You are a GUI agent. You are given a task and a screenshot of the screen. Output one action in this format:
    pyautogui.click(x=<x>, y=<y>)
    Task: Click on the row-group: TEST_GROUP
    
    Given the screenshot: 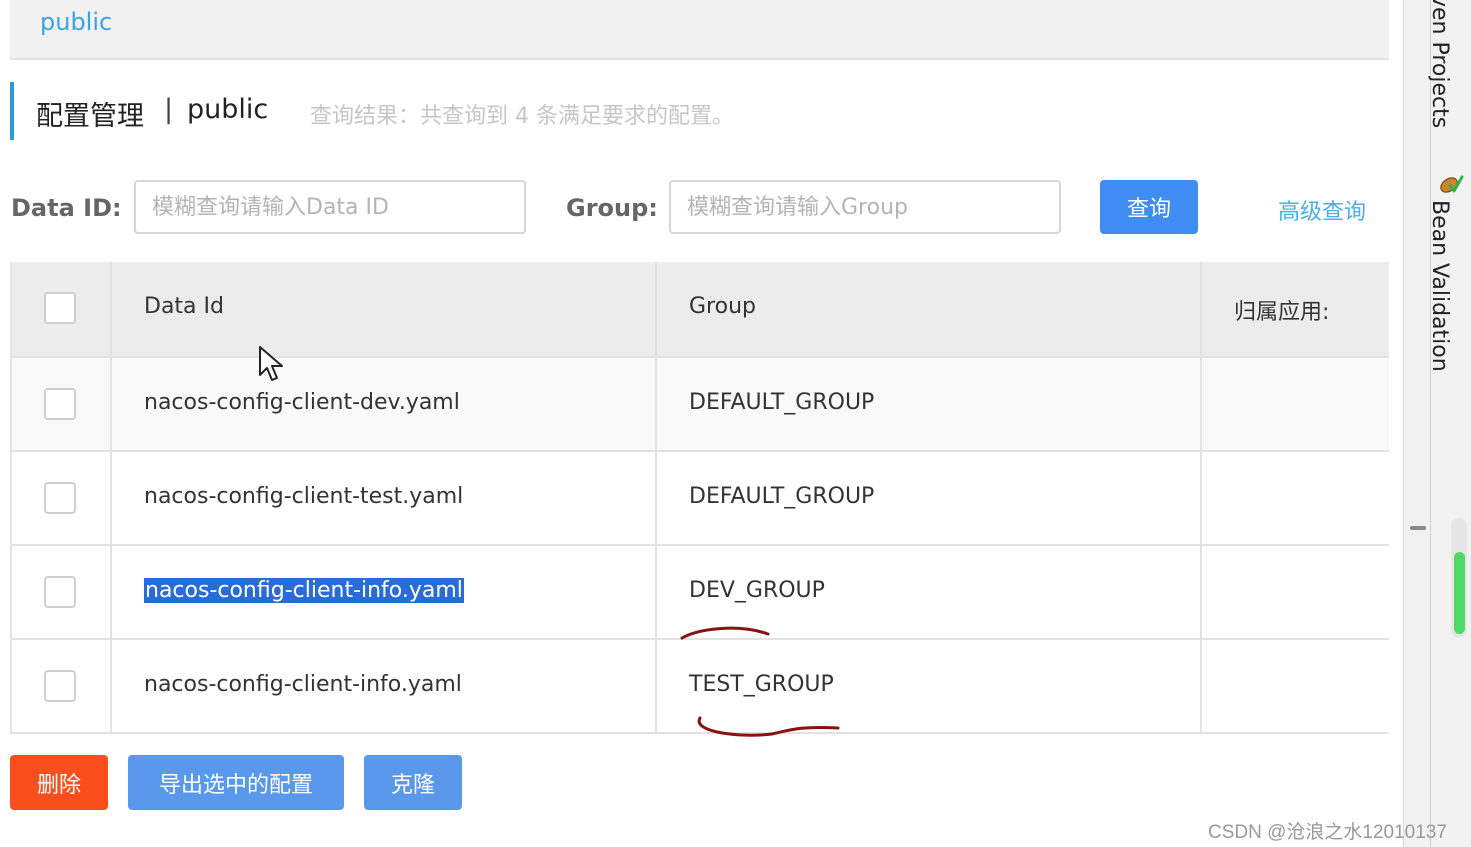 What is the action you would take?
    pyautogui.click(x=761, y=684)
    